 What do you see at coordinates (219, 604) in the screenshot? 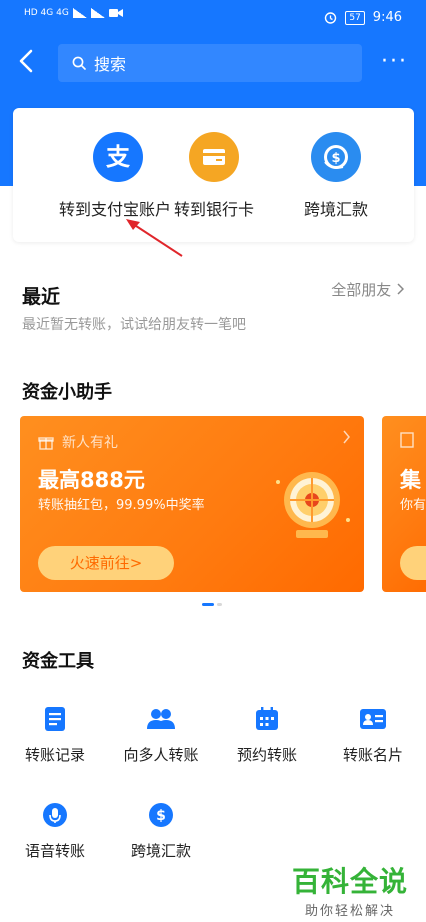
I see `carousel-dot` at bounding box center [219, 604].